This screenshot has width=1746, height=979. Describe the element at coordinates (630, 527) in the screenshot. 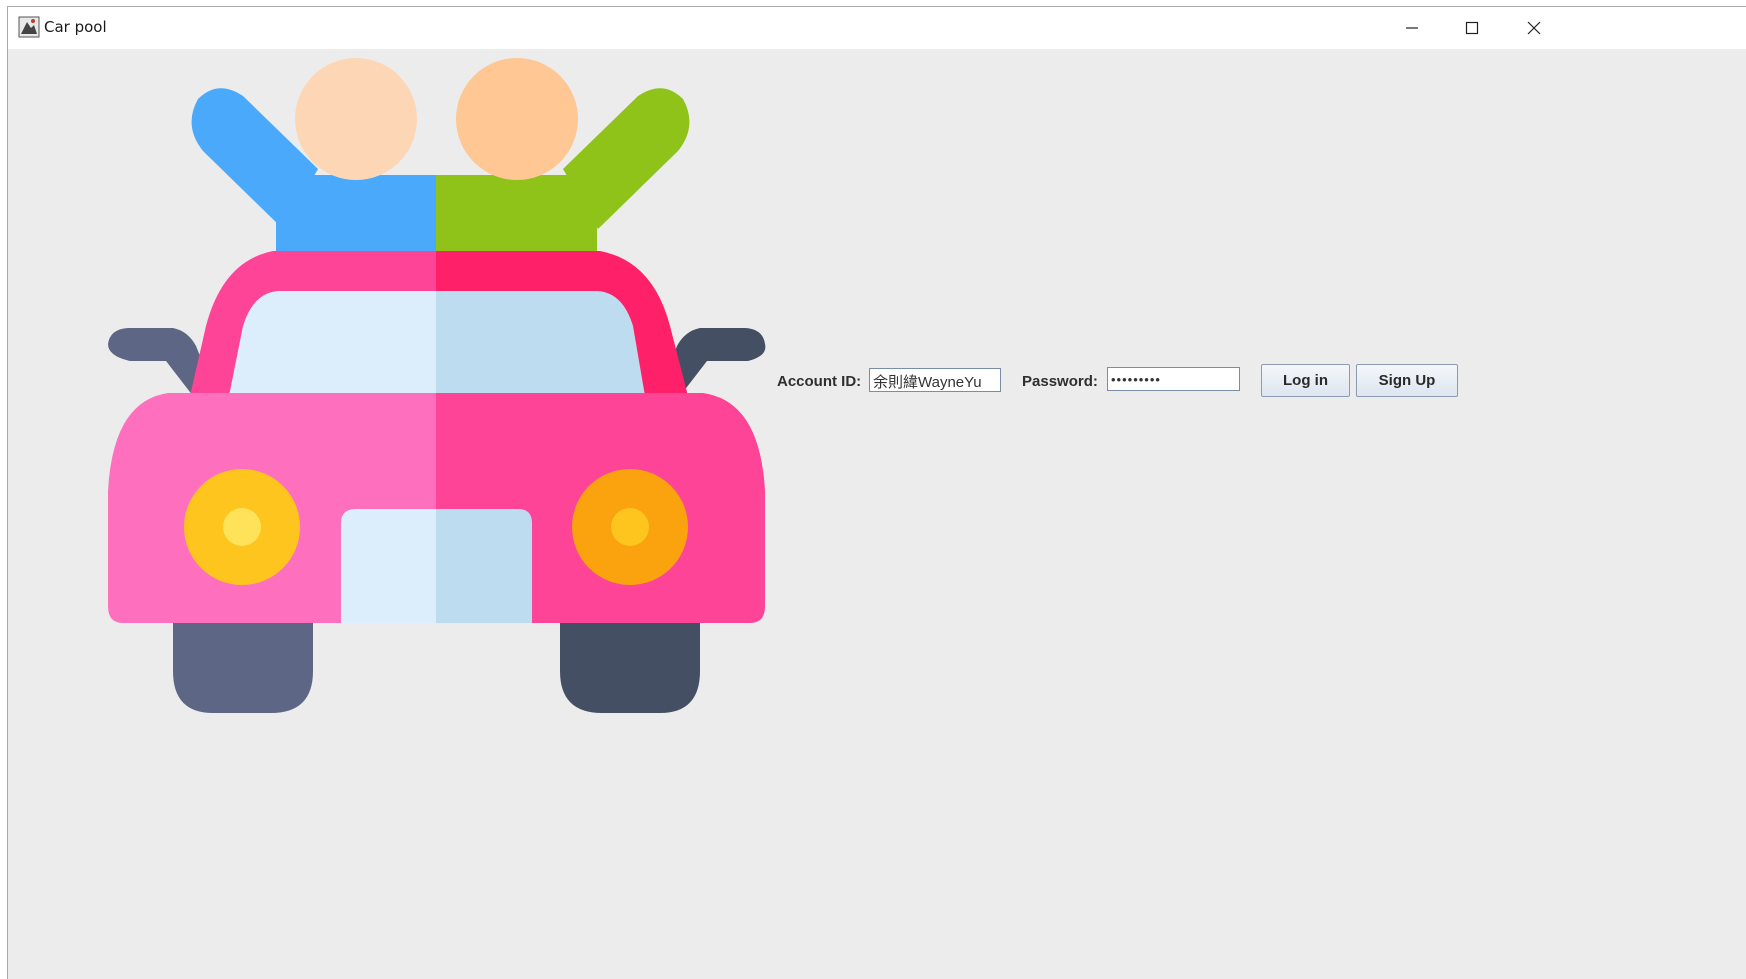

I see `right-headlight-center` at that location.